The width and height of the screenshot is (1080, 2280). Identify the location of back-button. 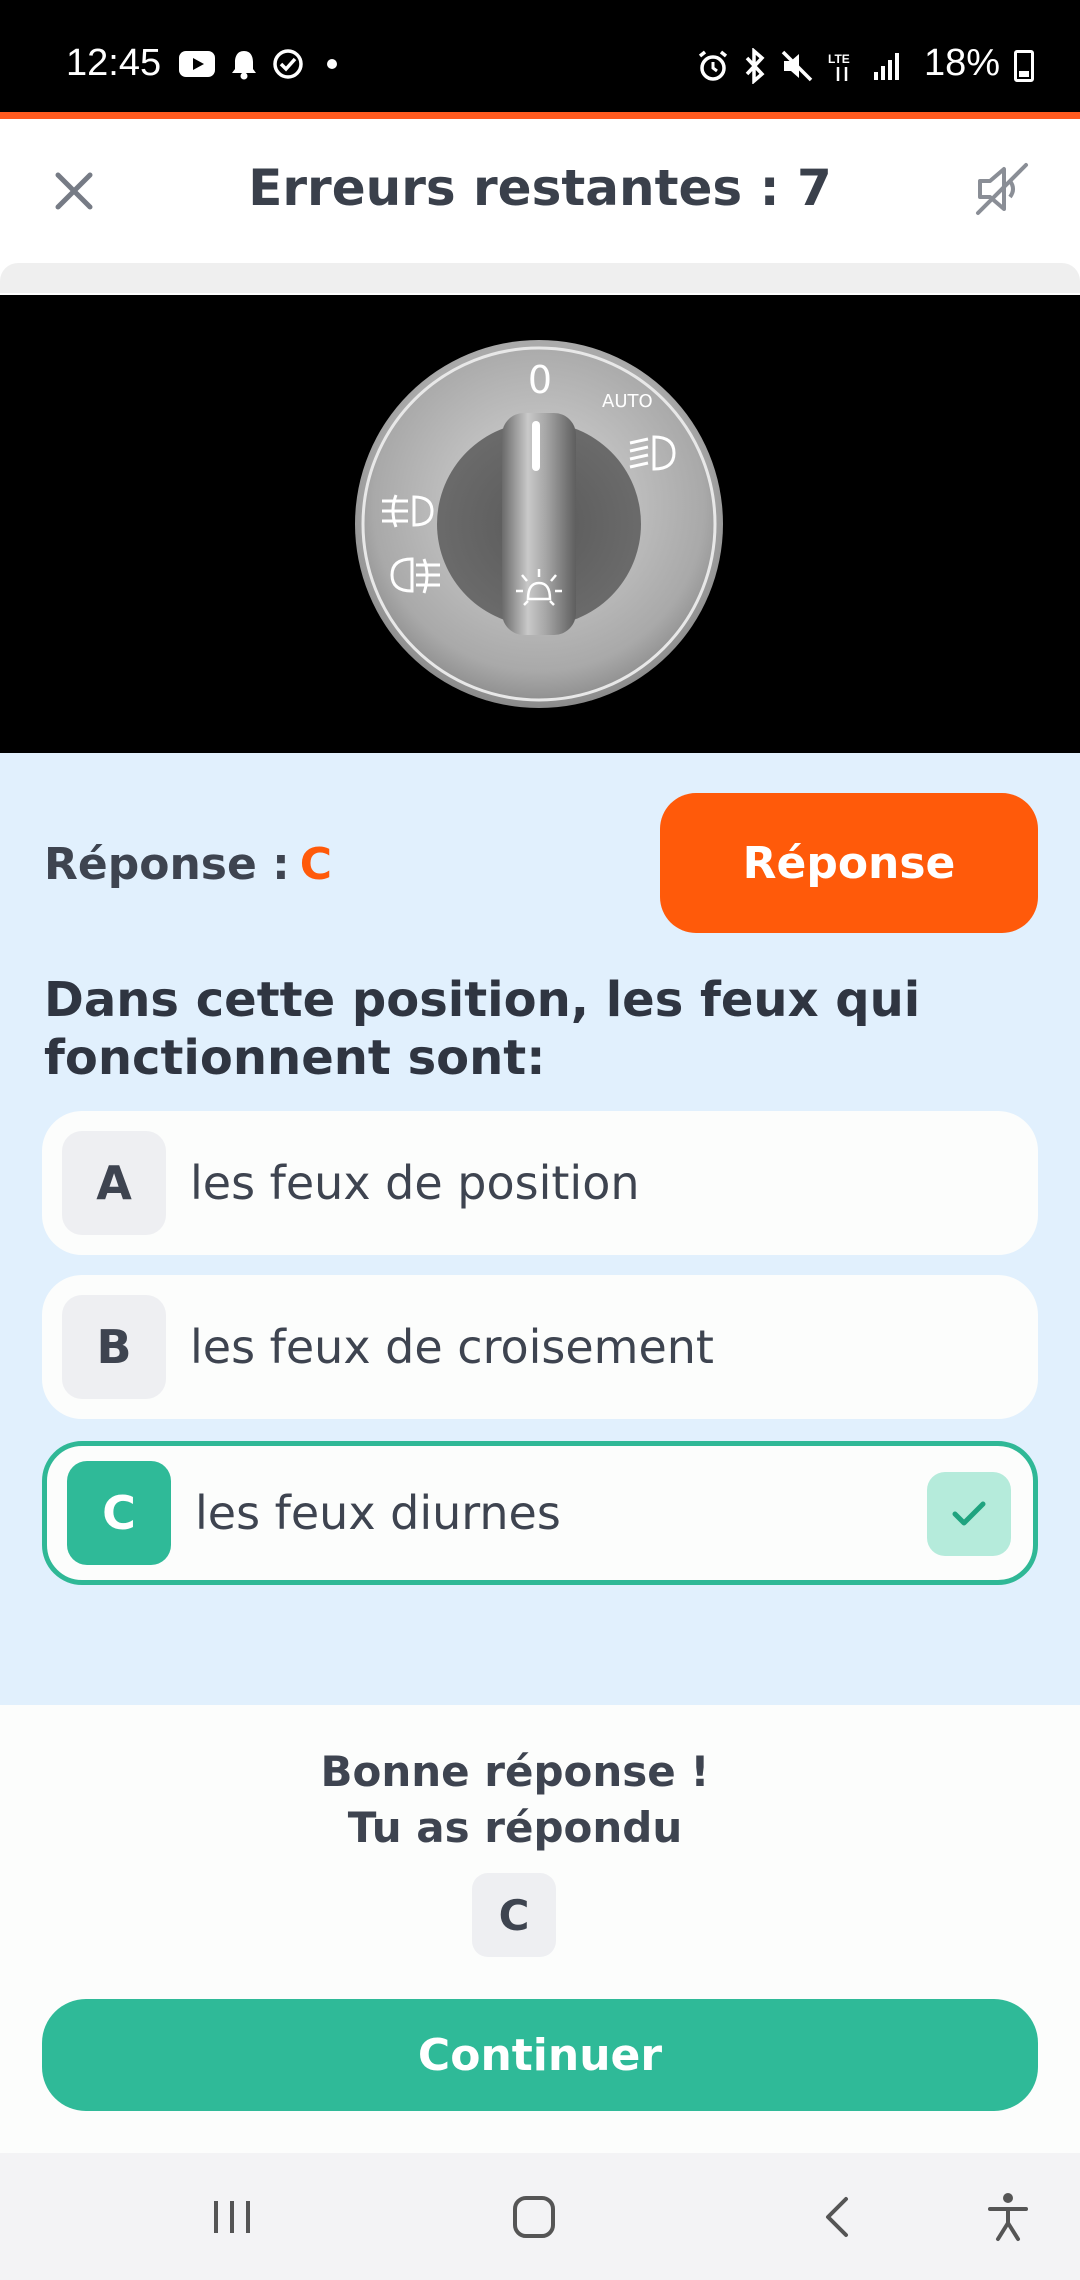
(838, 2217).